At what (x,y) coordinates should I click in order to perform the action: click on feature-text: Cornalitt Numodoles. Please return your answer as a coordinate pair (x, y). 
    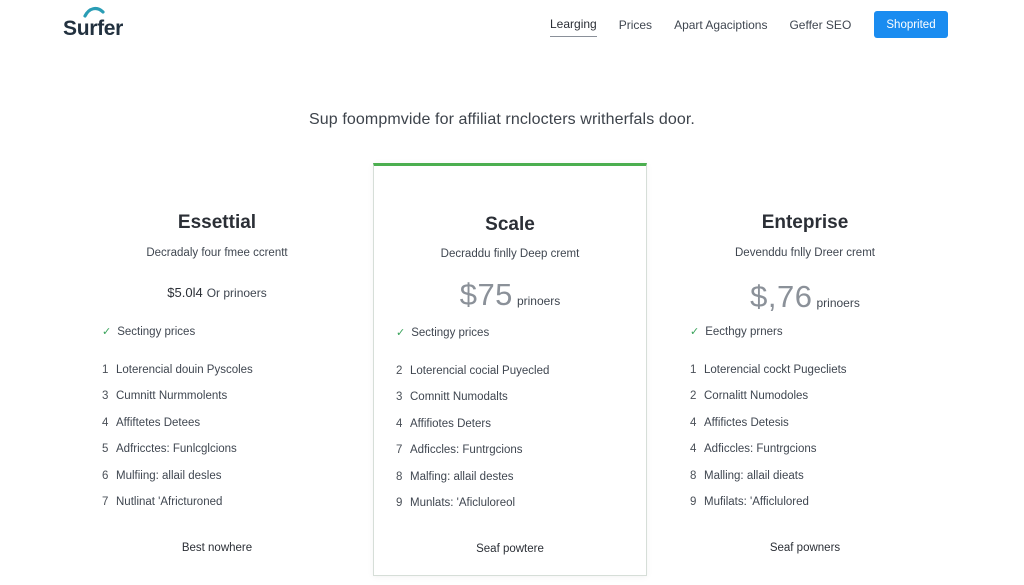
    Looking at the image, I should click on (756, 396).